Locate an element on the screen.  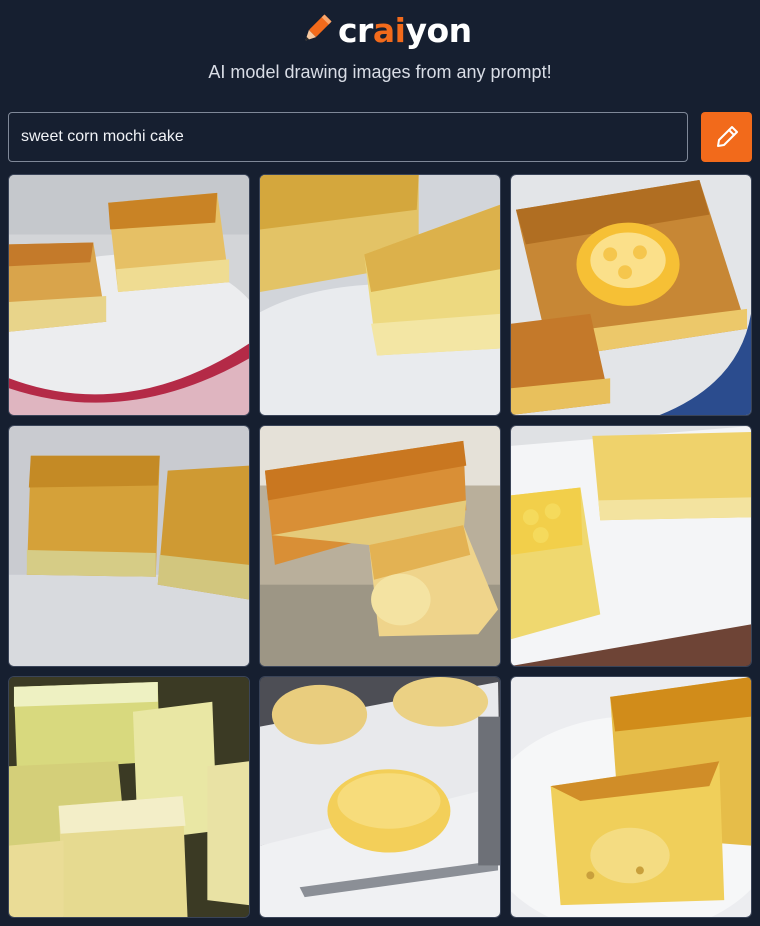
draw-button is located at coordinates (726, 137).